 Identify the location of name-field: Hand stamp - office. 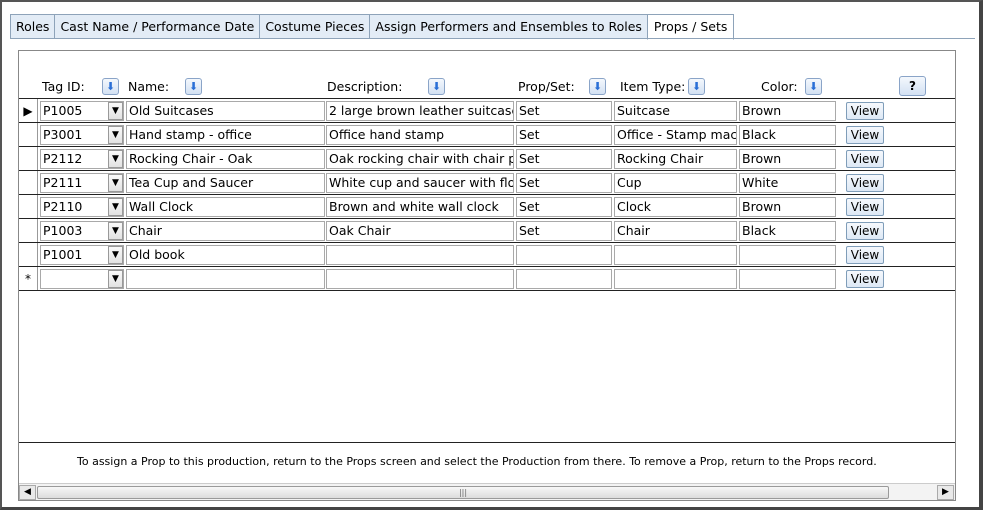
(225, 135).